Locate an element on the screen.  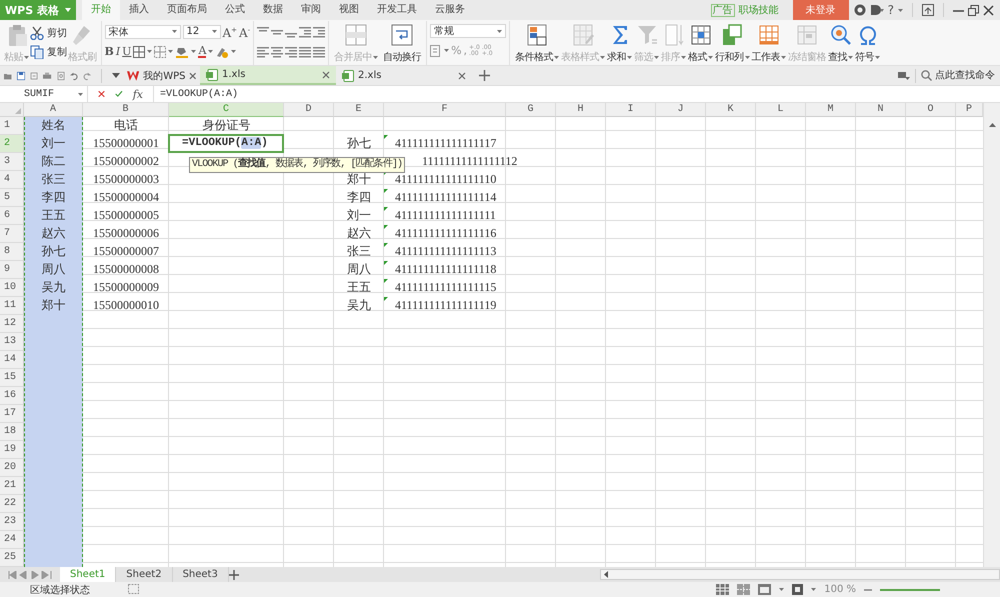
column-header: J is located at coordinates (681, 110).